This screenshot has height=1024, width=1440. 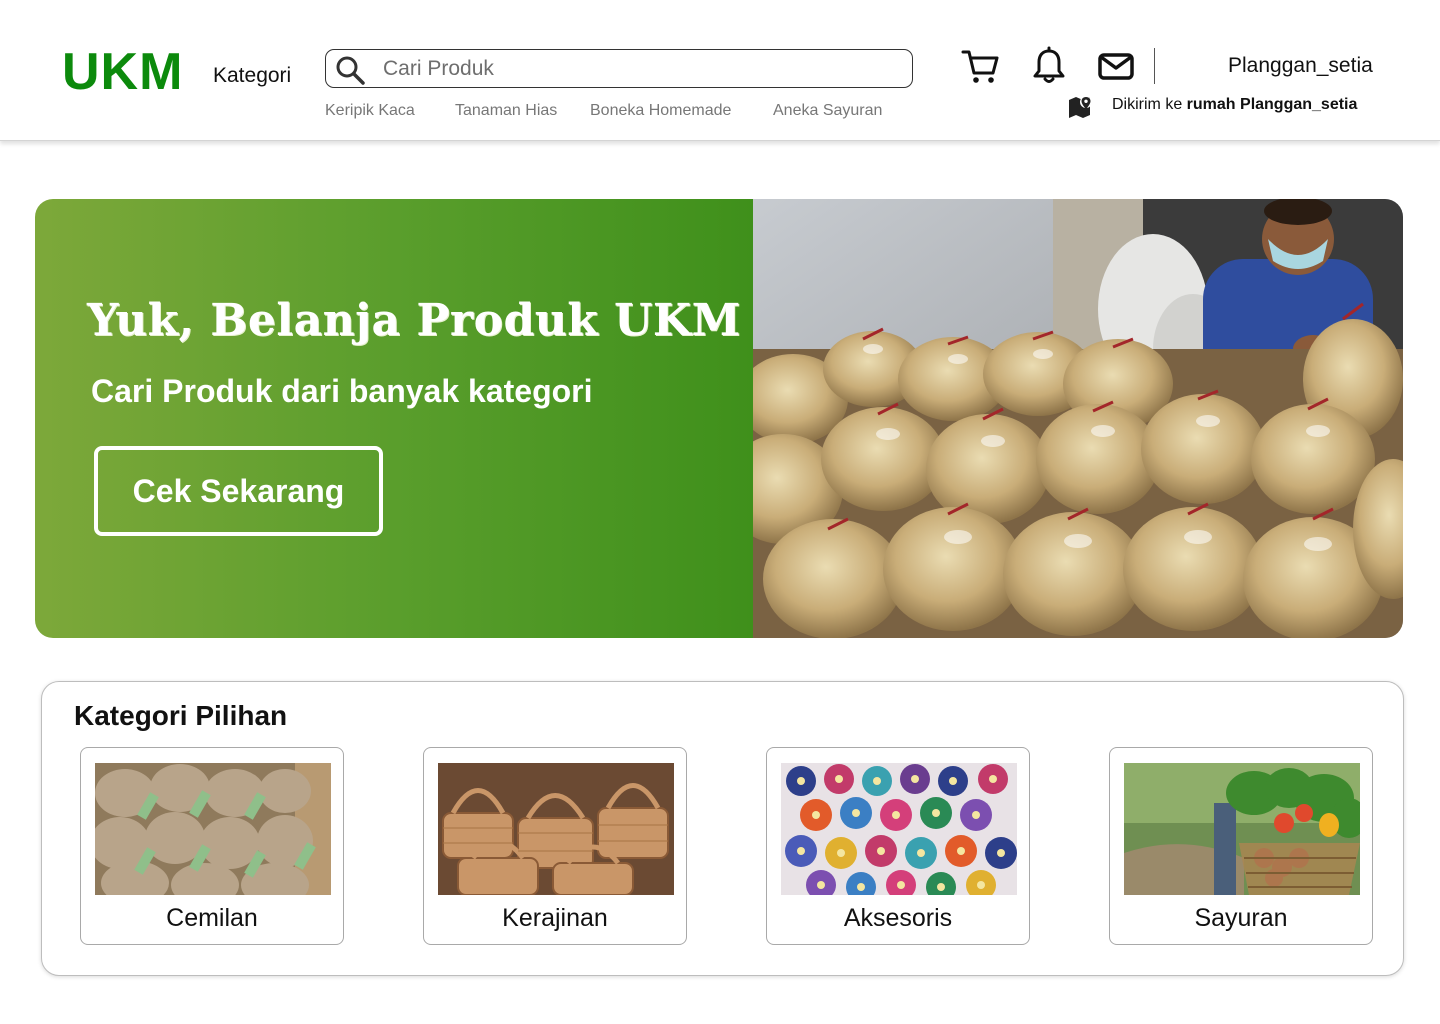 What do you see at coordinates (1149, 104) in the screenshot?
I see `delivery-prefix: Dikirim ke` at bounding box center [1149, 104].